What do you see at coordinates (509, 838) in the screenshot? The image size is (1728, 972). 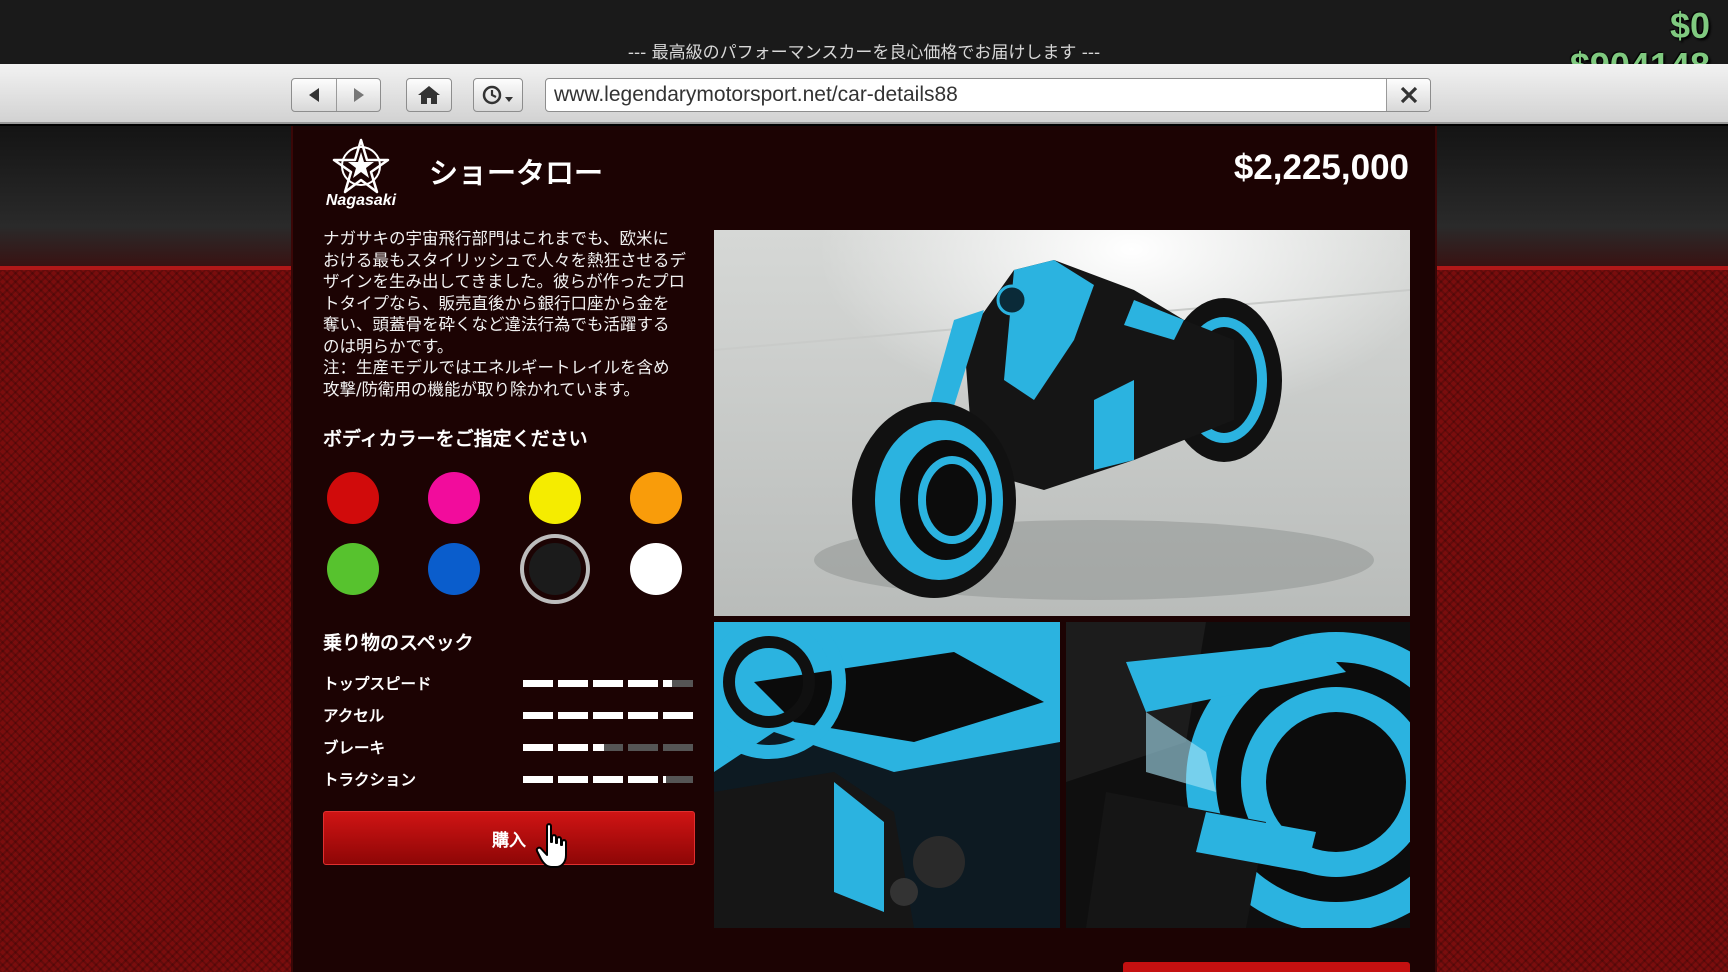 I see `purchase-button: 購入` at bounding box center [509, 838].